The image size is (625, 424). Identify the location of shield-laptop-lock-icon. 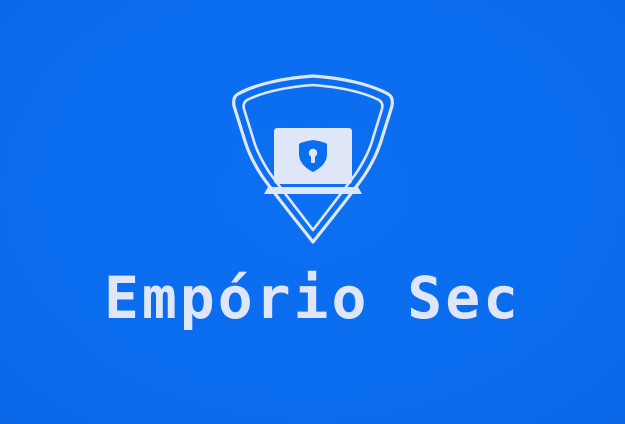
(313, 159).